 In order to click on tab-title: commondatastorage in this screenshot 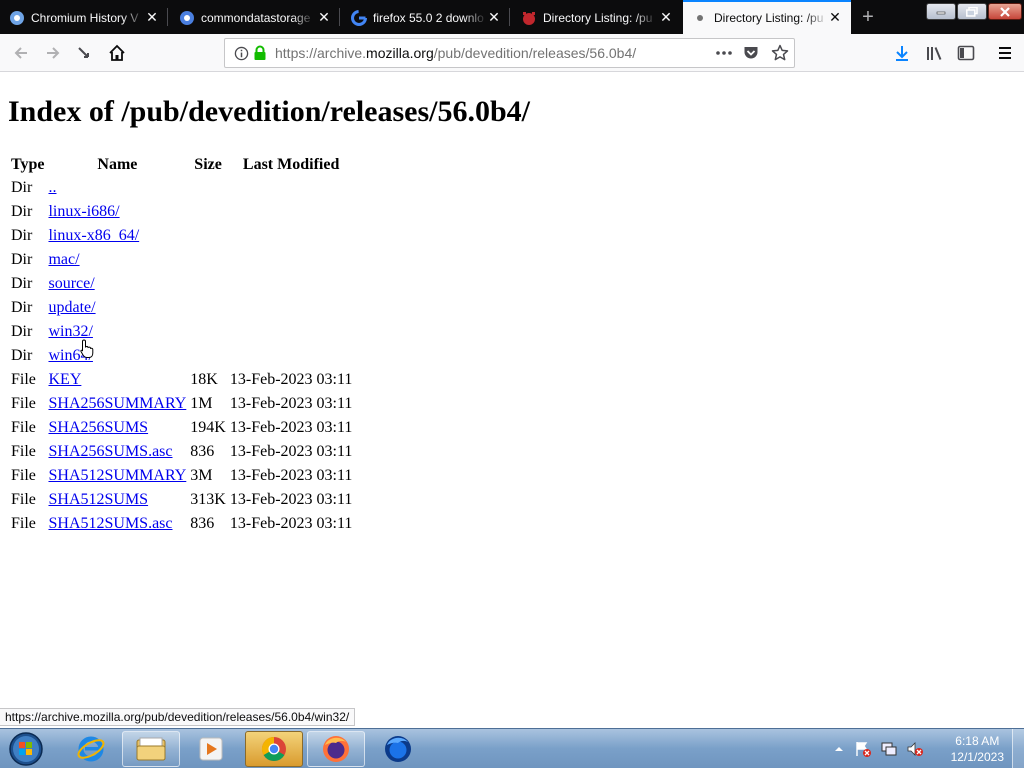, I will do `click(256, 18)`.